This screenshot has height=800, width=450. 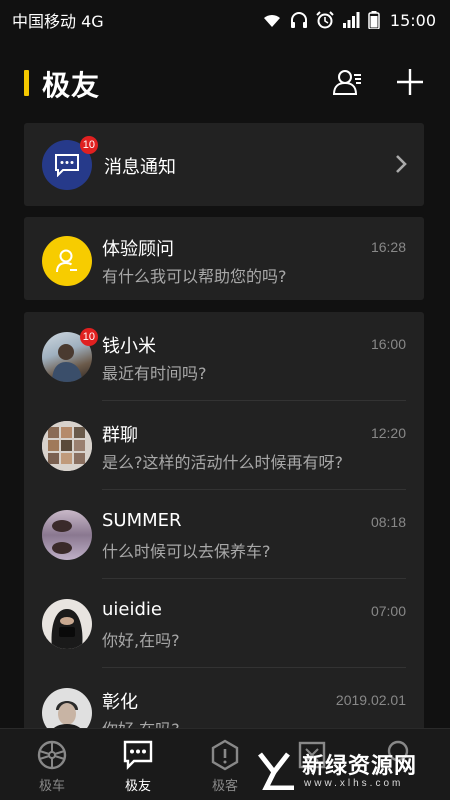 What do you see at coordinates (410, 82) in the screenshot?
I see `add-icon` at bounding box center [410, 82].